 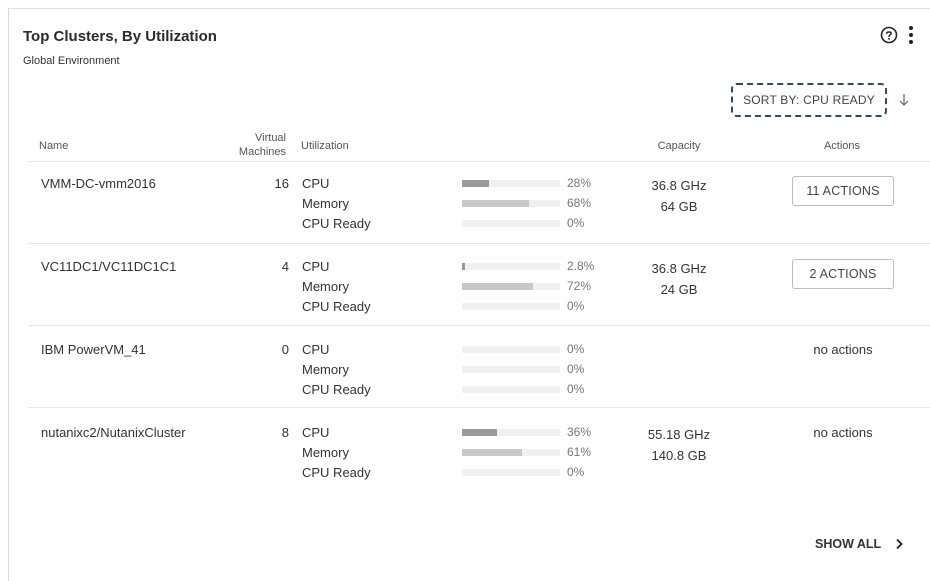 What do you see at coordinates (843, 274) in the screenshot?
I see `actions-button: 2 ACTIONS` at bounding box center [843, 274].